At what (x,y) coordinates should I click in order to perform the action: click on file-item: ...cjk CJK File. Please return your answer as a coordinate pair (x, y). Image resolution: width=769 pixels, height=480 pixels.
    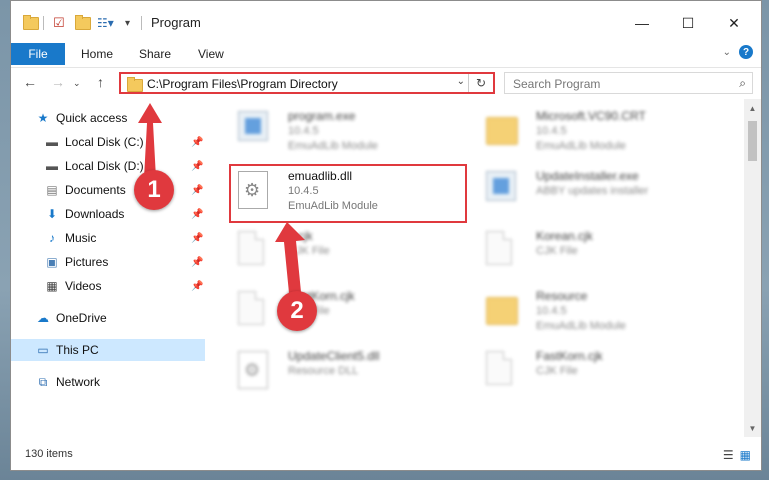
    Looking at the image, I should click on (345, 250).